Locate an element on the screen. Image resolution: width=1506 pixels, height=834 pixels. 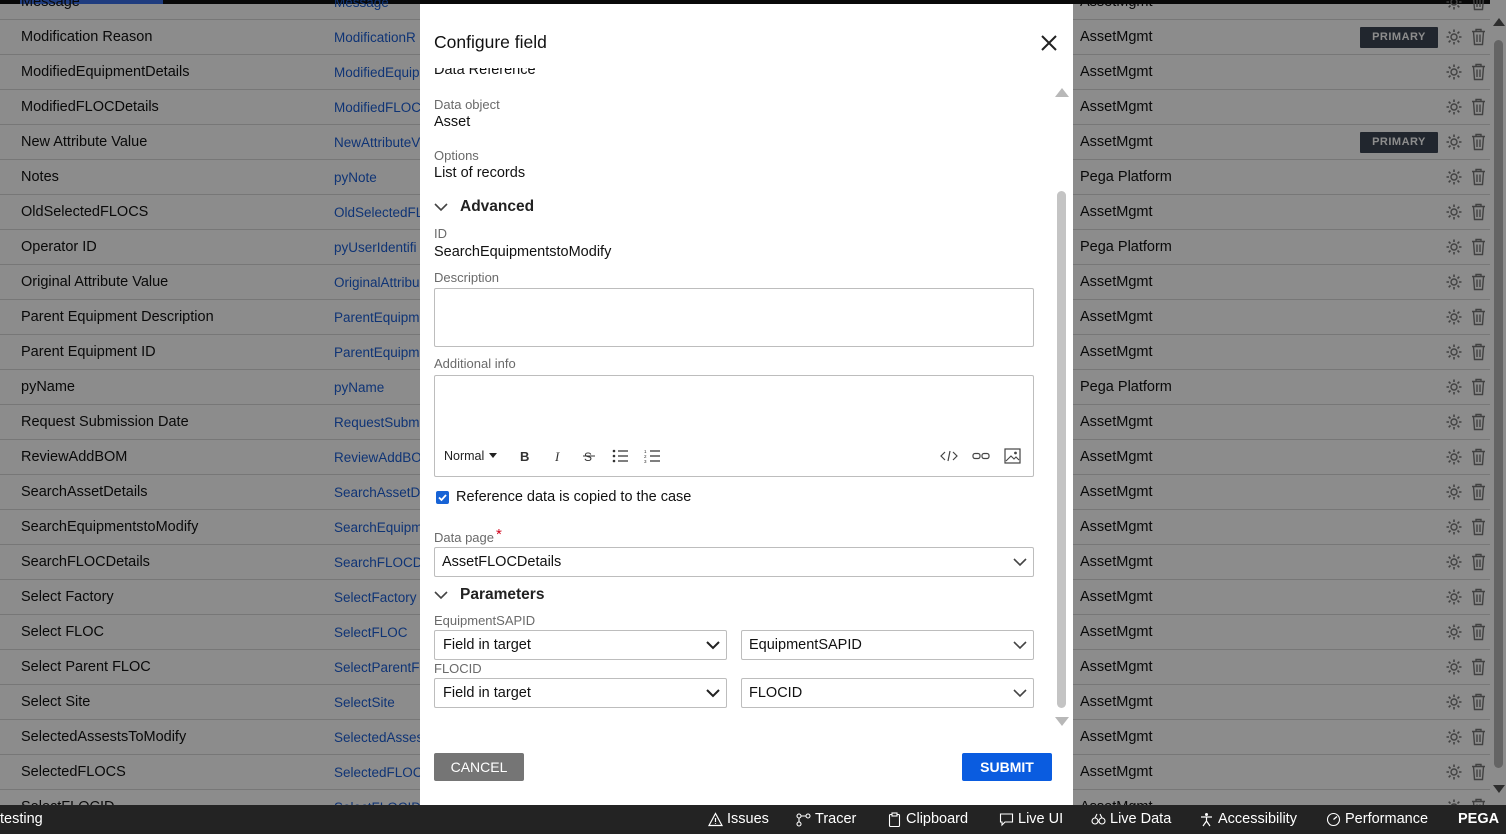
tracer-label: Tracer is located at coordinates (836, 819).